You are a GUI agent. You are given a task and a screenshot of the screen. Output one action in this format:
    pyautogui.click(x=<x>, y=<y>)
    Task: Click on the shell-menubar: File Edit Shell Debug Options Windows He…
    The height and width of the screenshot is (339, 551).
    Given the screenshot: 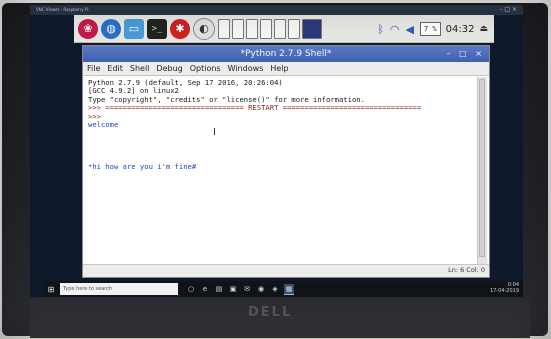 What is the action you would take?
    pyautogui.click(x=286, y=69)
    